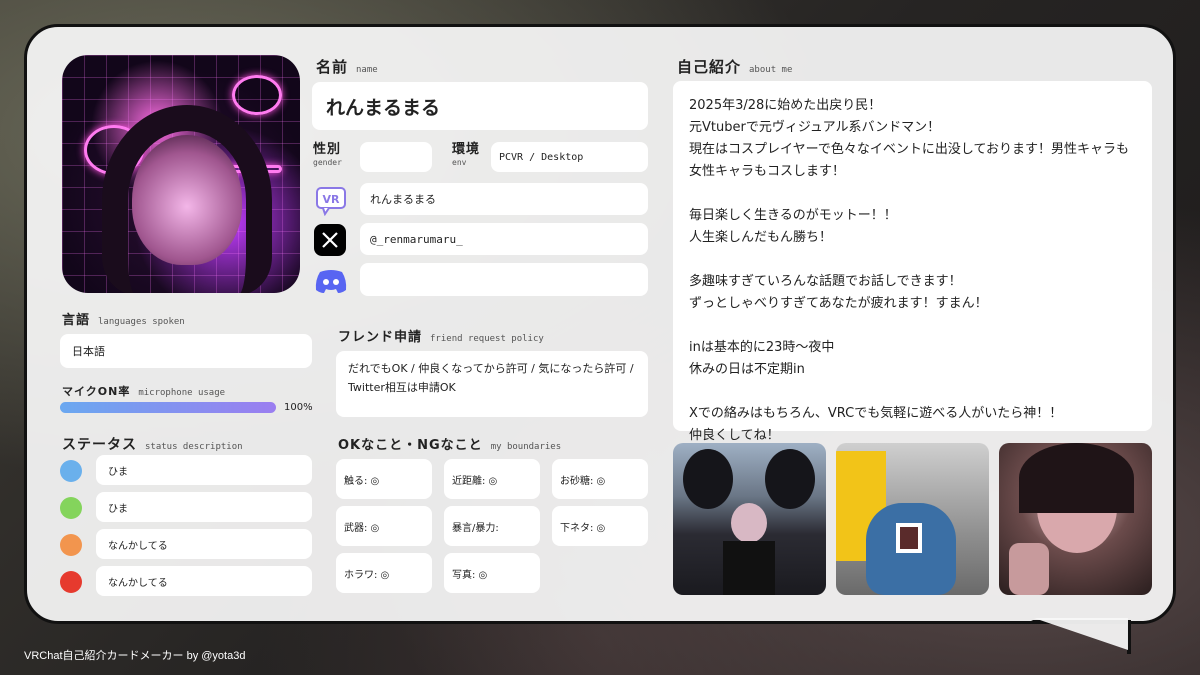 The height and width of the screenshot is (675, 1200). Describe the element at coordinates (410, 445) in the screenshot. I see `boundaries-label: OKなこと・NGなこと` at that location.